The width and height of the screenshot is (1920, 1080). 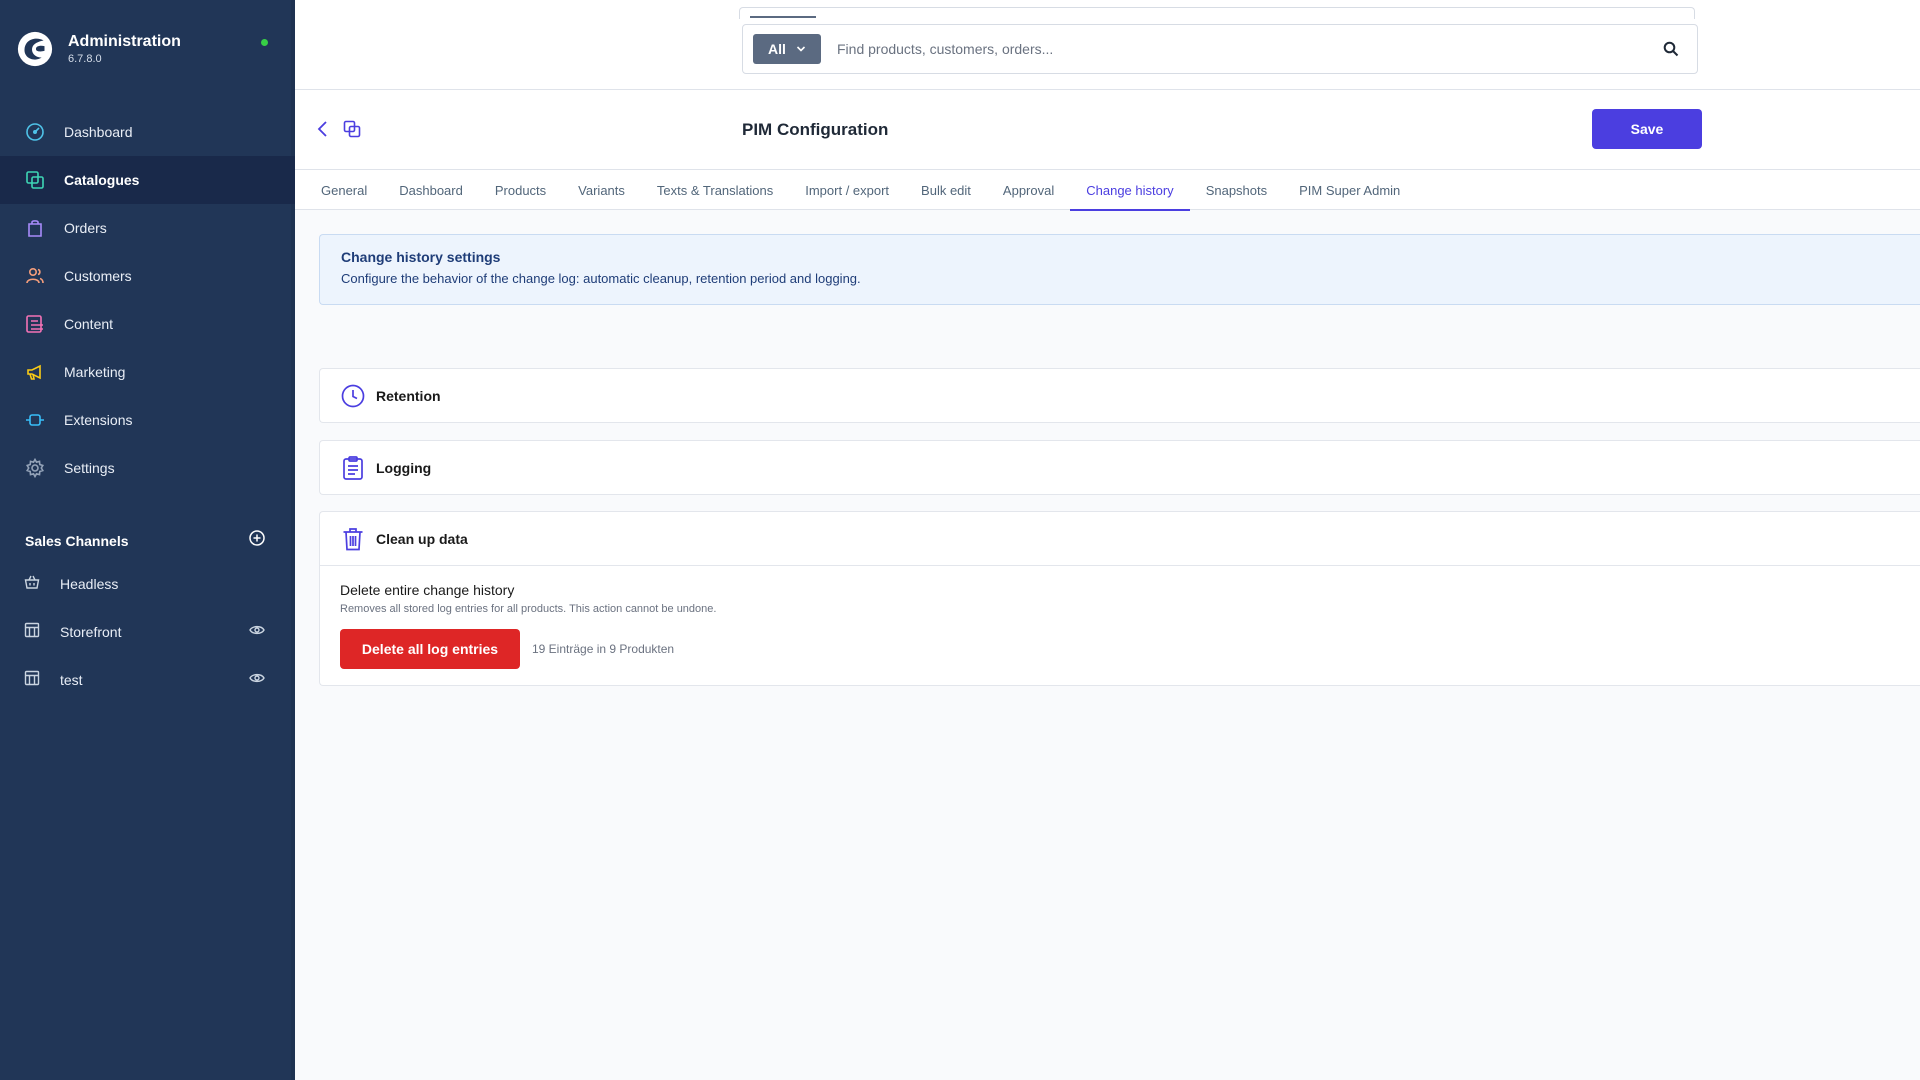 What do you see at coordinates (89, 468) in the screenshot?
I see `sidebar-item-label: Settings` at bounding box center [89, 468].